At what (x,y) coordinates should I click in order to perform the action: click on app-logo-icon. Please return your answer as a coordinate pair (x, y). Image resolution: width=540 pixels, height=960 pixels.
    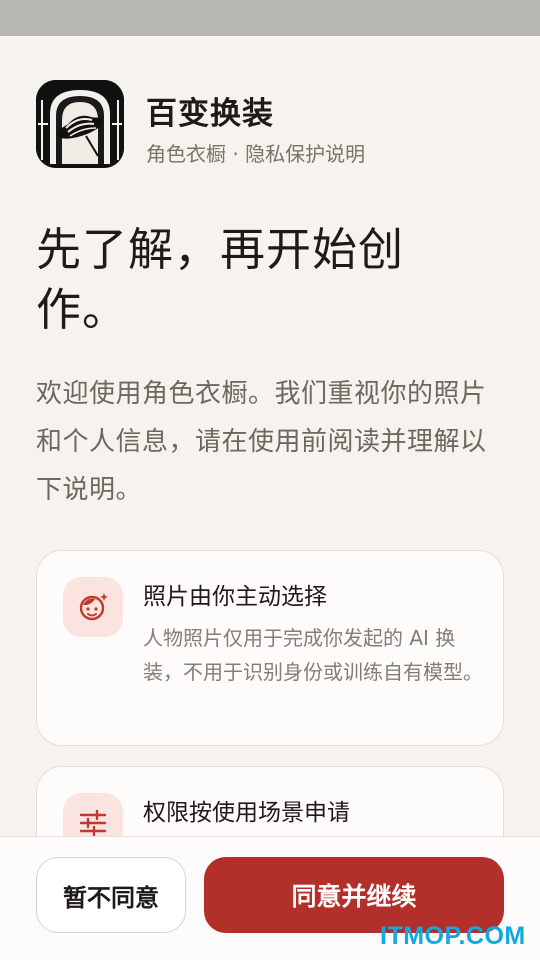
    Looking at the image, I should click on (80, 124).